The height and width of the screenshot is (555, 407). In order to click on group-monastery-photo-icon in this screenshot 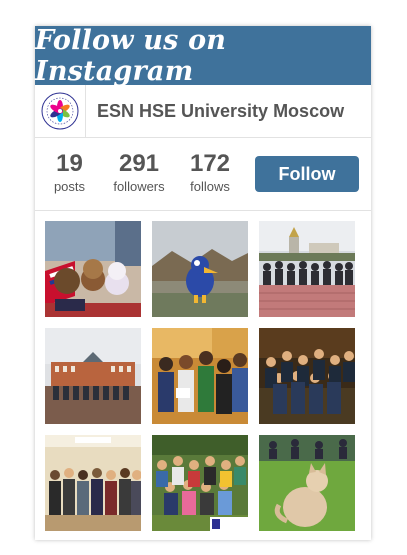, I will do `click(307, 269)`.